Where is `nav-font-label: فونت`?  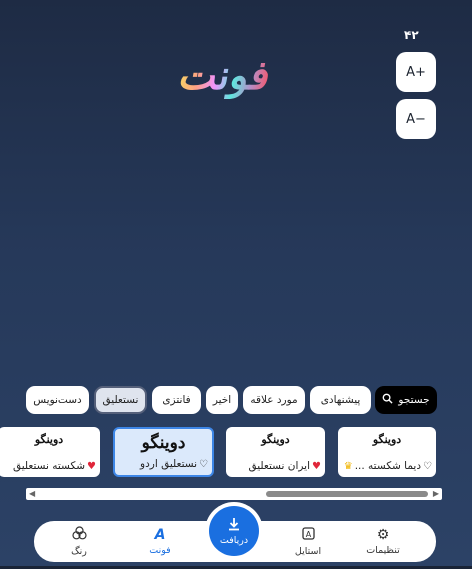
nav-font-label: فونت is located at coordinates (160, 550).